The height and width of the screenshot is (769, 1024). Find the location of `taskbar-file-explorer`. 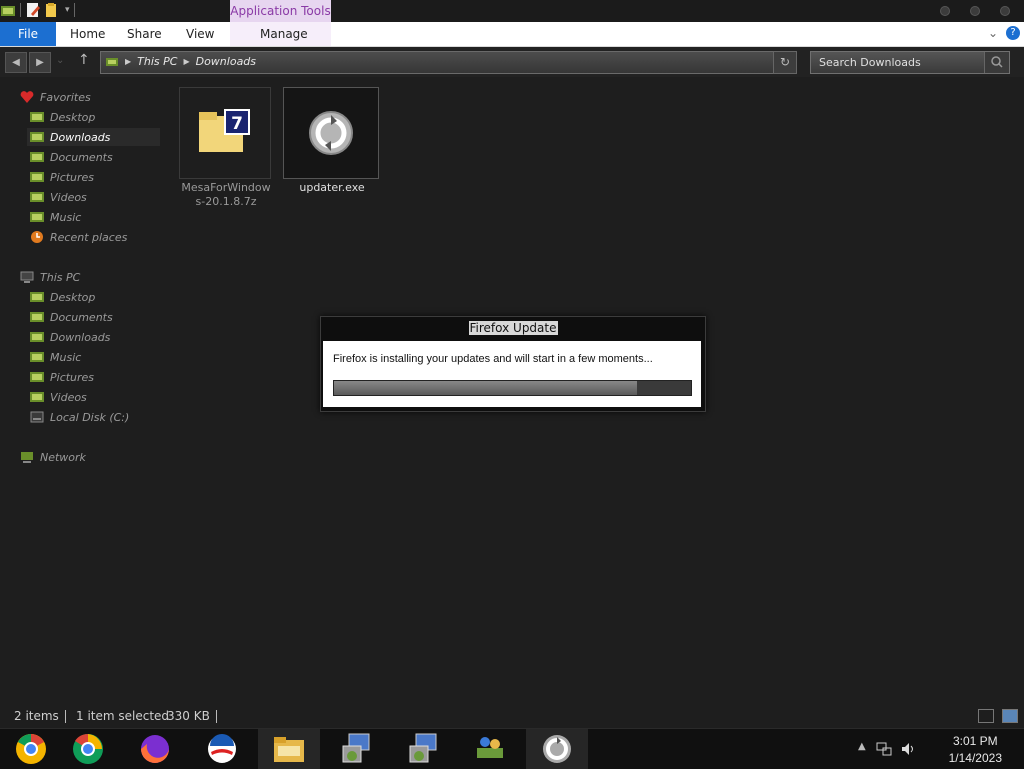

taskbar-file-explorer is located at coordinates (289, 749).